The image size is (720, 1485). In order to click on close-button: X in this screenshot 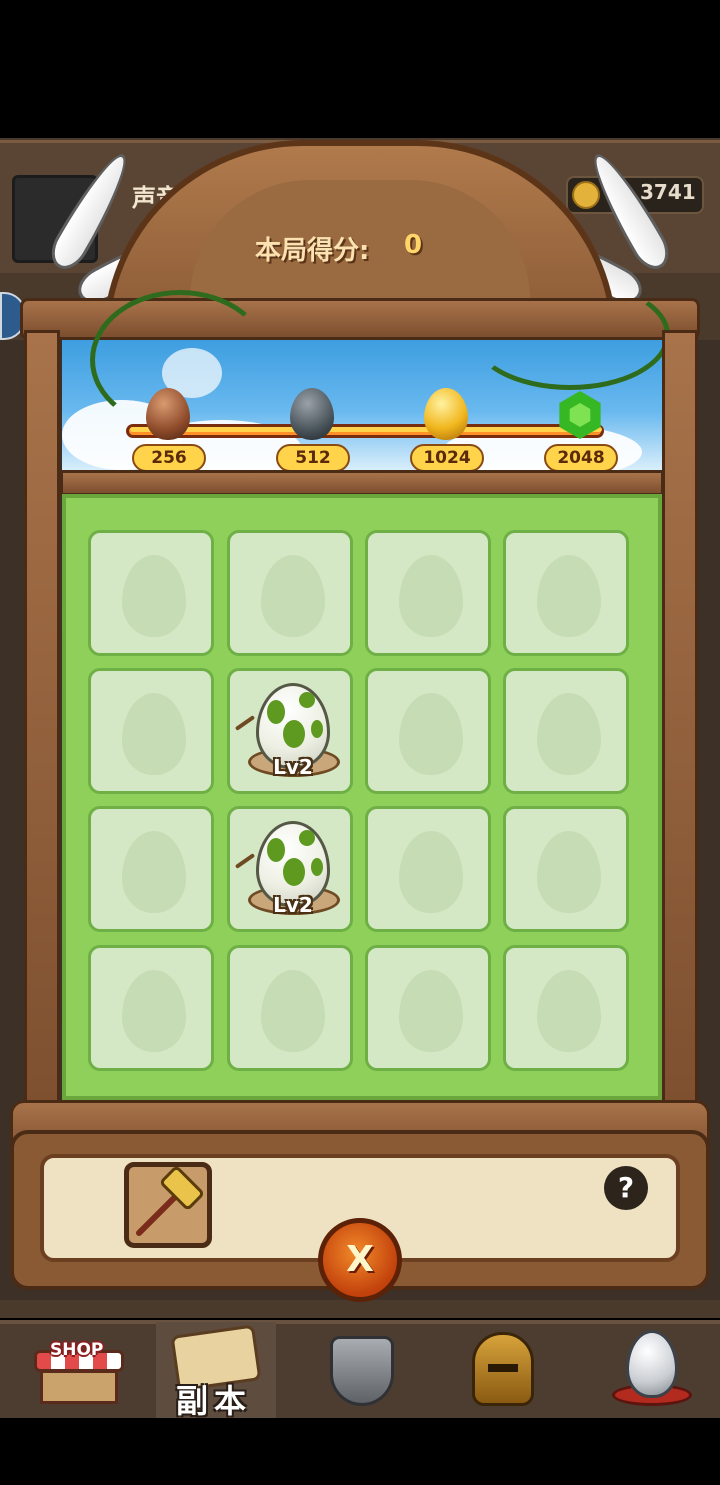, I will do `click(360, 1260)`.